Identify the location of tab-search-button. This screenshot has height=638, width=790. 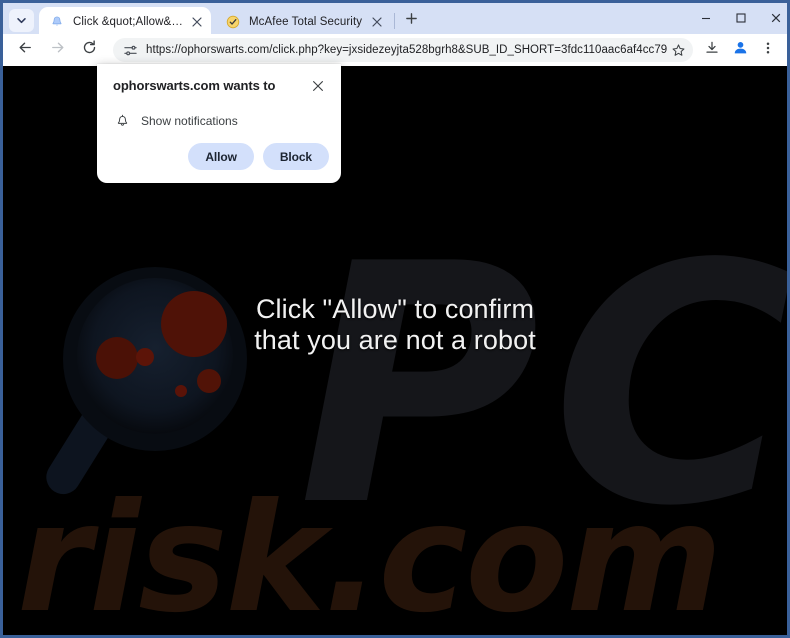
(21, 20).